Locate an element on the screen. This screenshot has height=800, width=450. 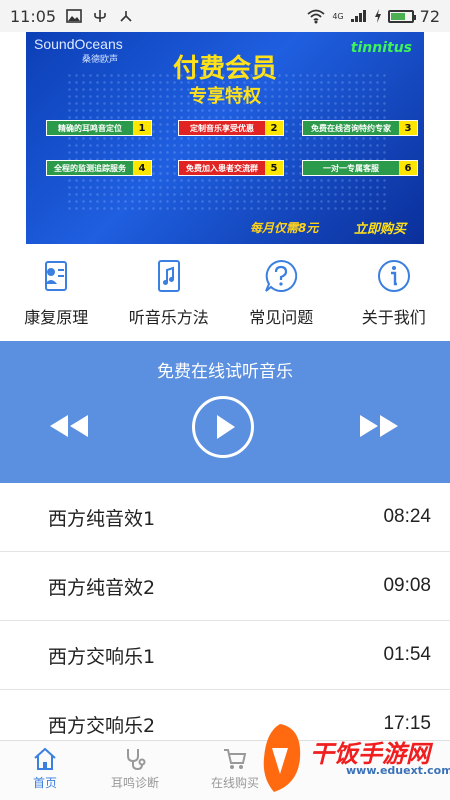
track-name: 西方纯音效1 is located at coordinates (102, 518).